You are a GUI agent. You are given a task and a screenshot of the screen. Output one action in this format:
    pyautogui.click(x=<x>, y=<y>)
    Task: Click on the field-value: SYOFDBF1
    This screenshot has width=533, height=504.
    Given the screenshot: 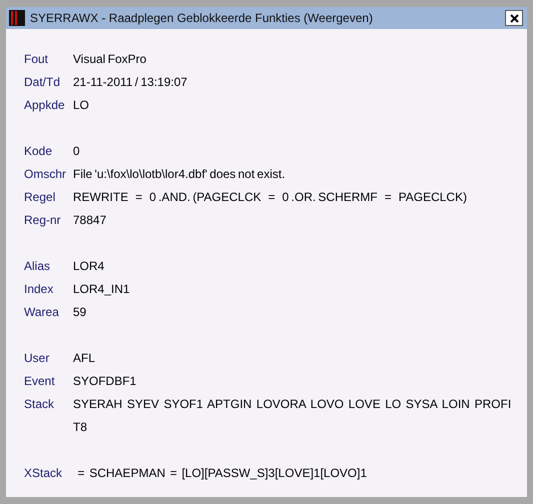 What is the action you would take?
    pyautogui.click(x=104, y=381)
    